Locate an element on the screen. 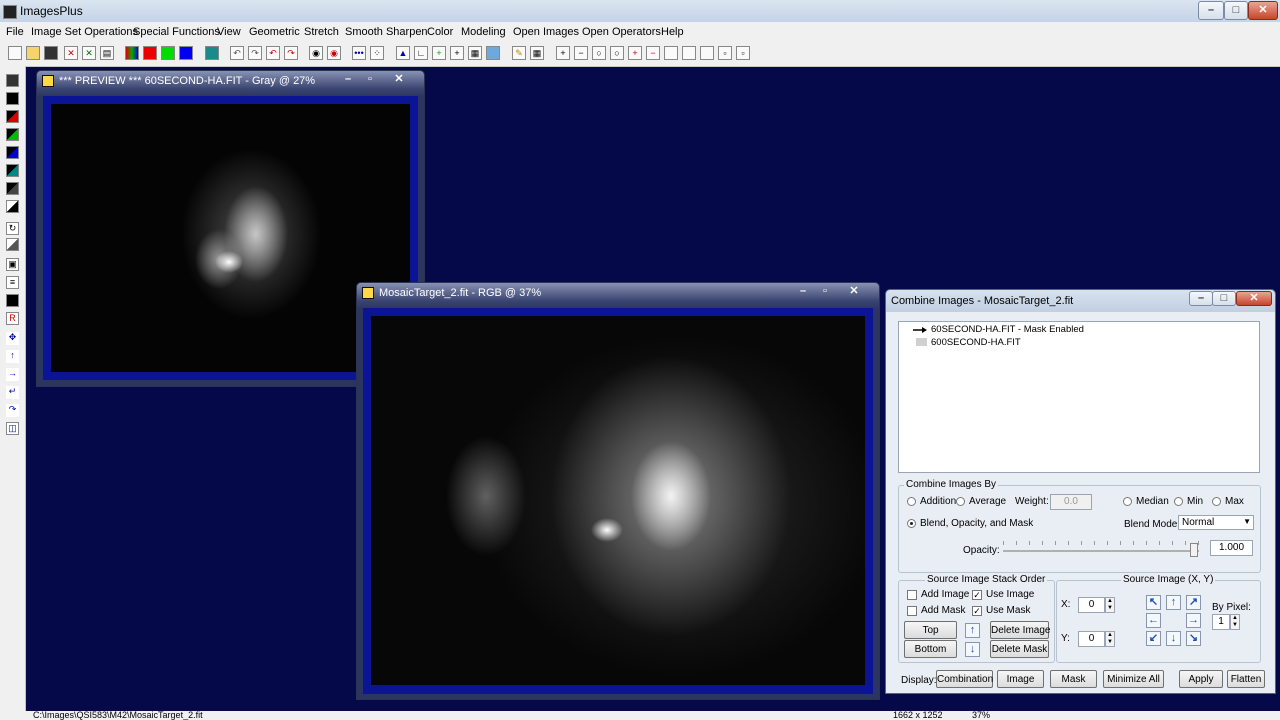 This screenshot has width=1280, height=720. menu-stretch: Stretch is located at coordinates (321, 32).